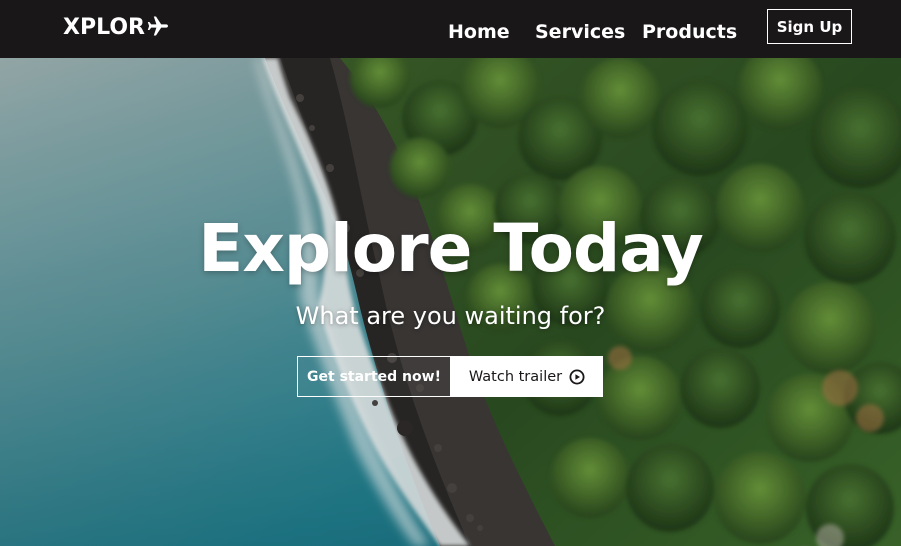 The image size is (901, 546). Describe the element at coordinates (689, 32) in the screenshot. I see `nav-link-products: Products` at that location.